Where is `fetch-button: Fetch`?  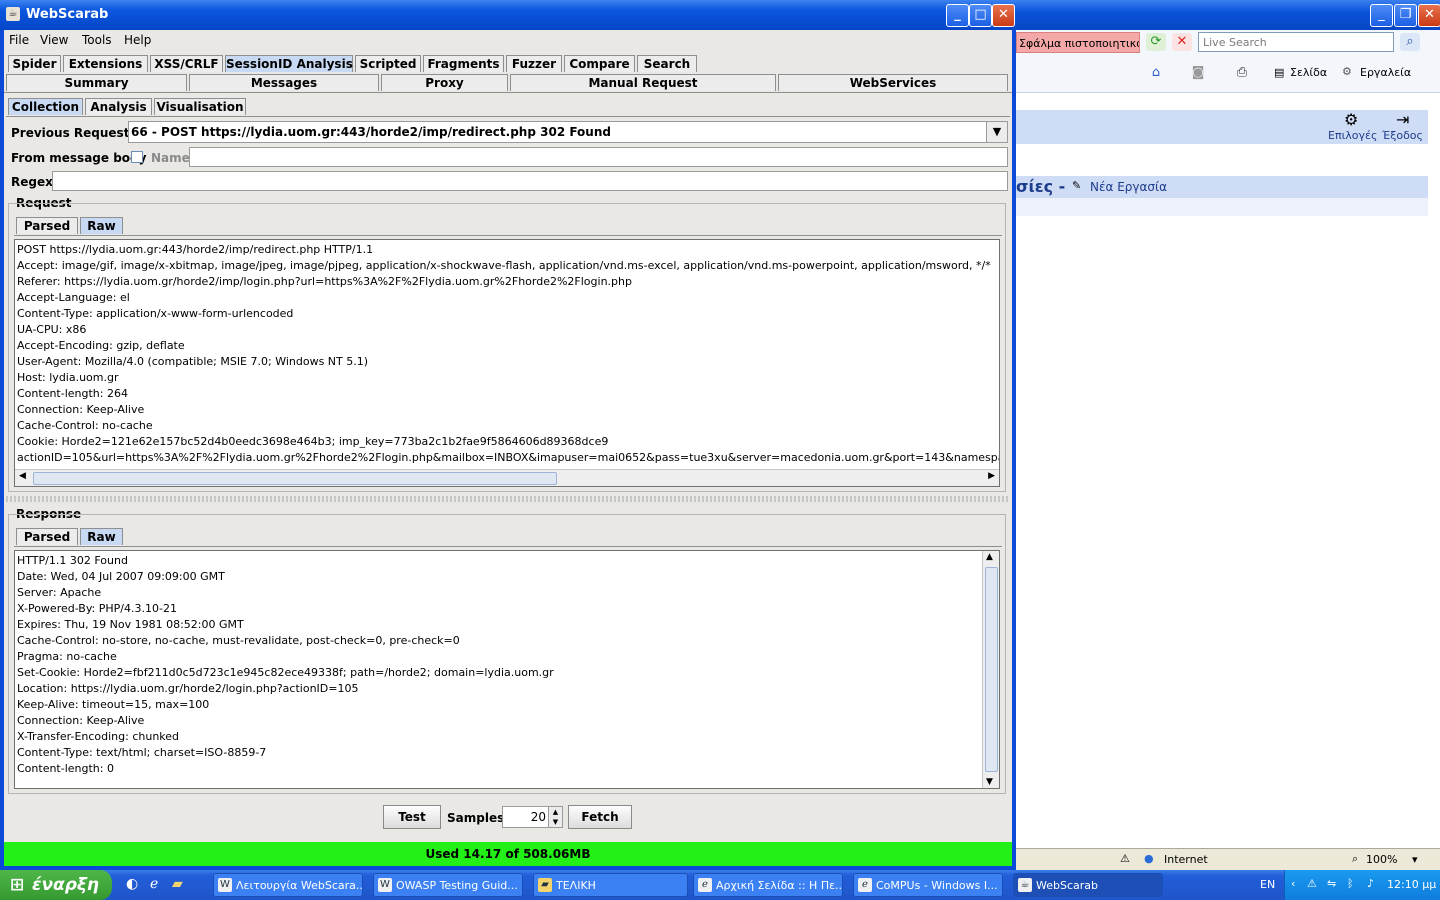 fetch-button: Fetch is located at coordinates (600, 817).